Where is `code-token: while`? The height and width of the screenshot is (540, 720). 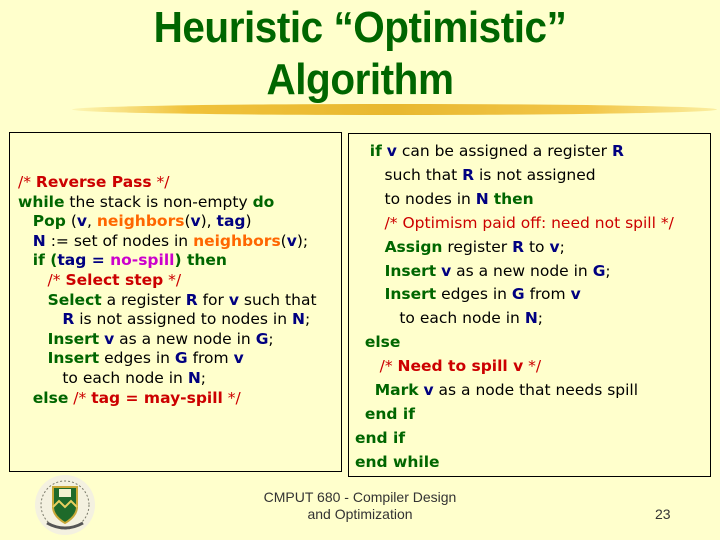
code-token: while is located at coordinates (41, 201).